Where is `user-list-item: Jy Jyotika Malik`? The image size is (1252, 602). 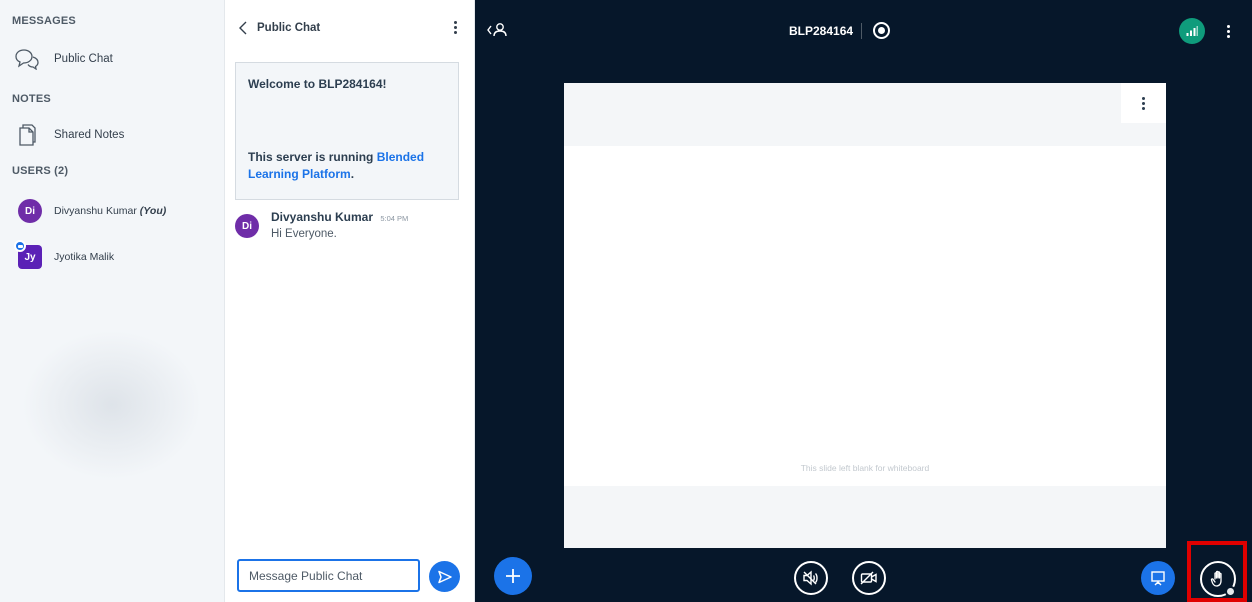 user-list-item: Jy Jyotika Malik is located at coordinates (113, 257).